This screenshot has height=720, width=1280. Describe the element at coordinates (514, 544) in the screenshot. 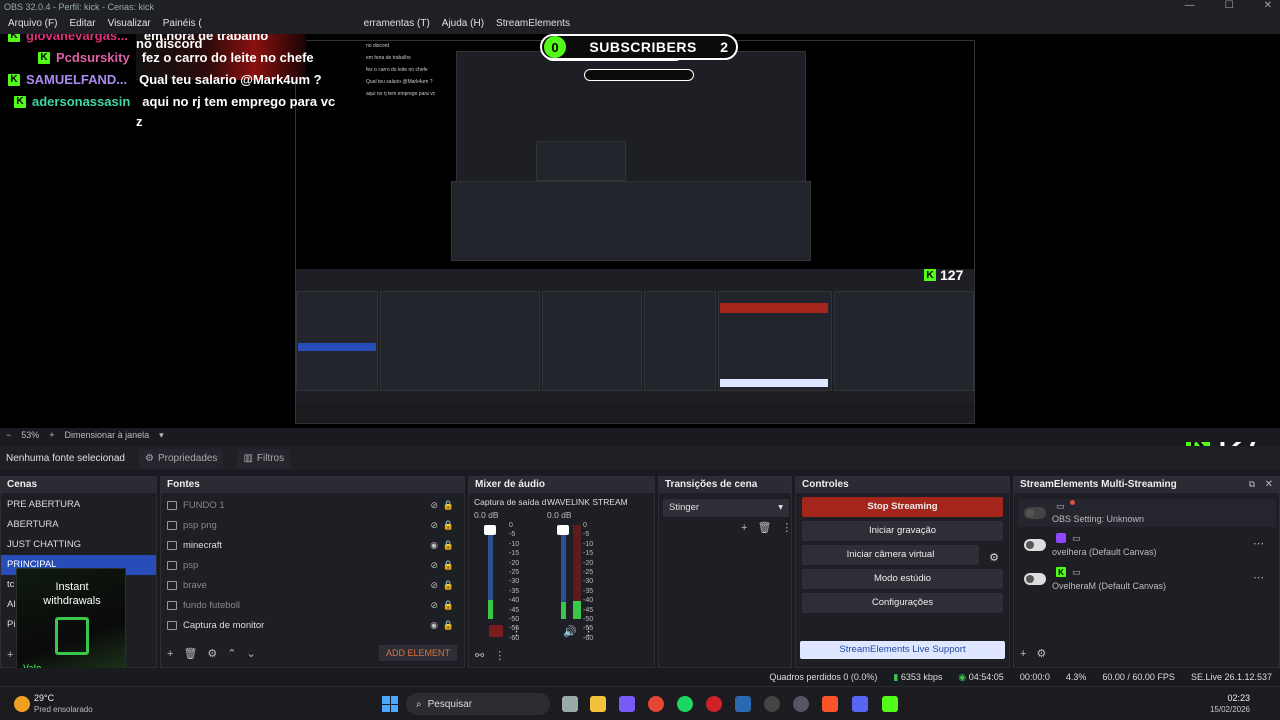

I see `meter-tick: -10` at that location.